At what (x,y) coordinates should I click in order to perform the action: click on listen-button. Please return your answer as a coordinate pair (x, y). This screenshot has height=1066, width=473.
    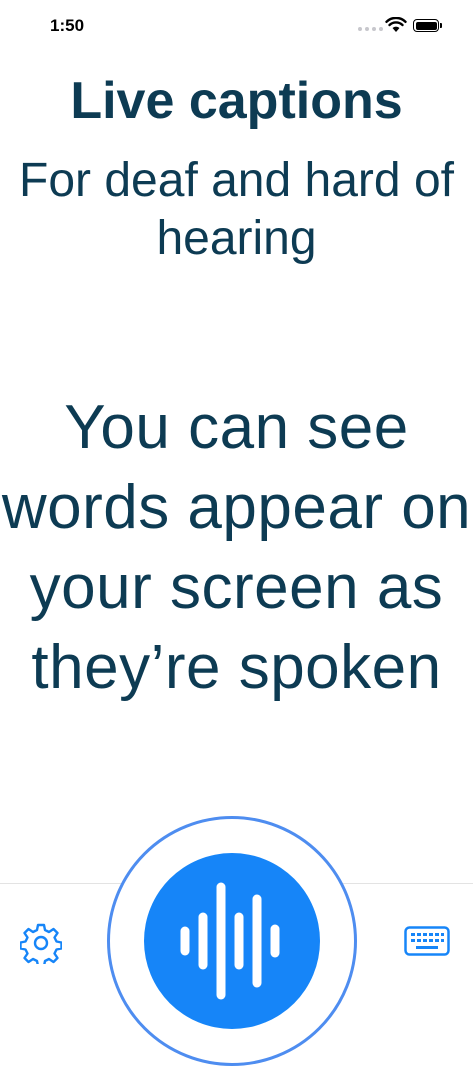
    Looking at the image, I should click on (232, 941).